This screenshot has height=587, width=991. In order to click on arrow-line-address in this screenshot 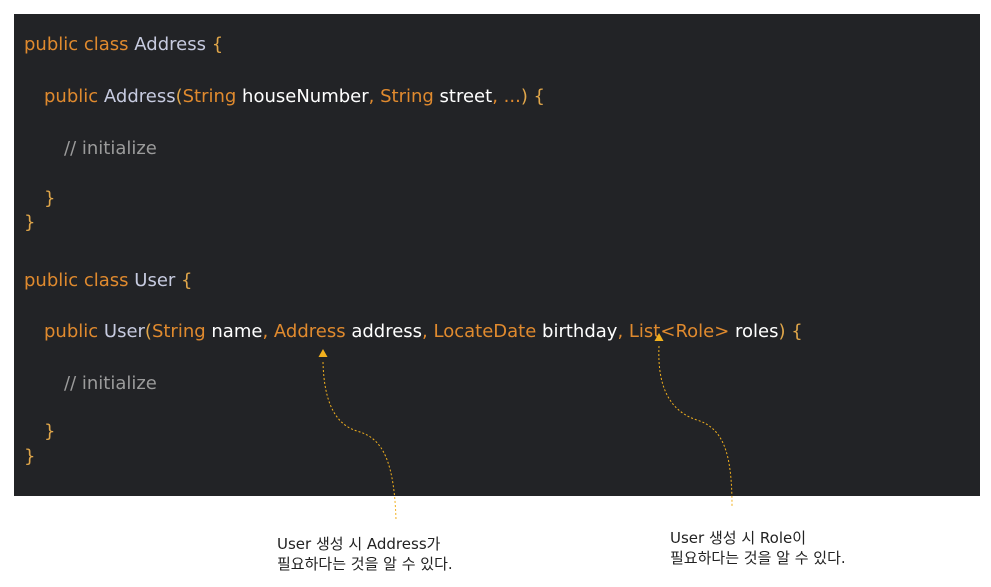, I will do `click(359, 441)`.